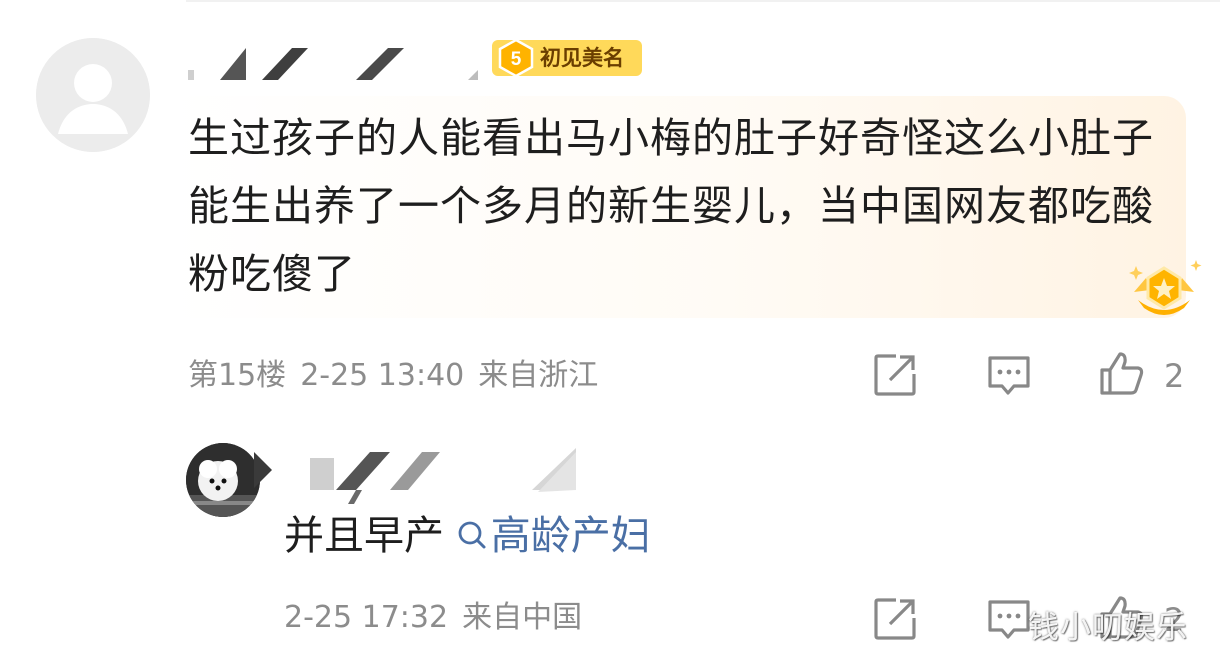 The width and height of the screenshot is (1220, 666). Describe the element at coordinates (538, 375) in the screenshot. I see `comment-location: 来自浙江` at that location.